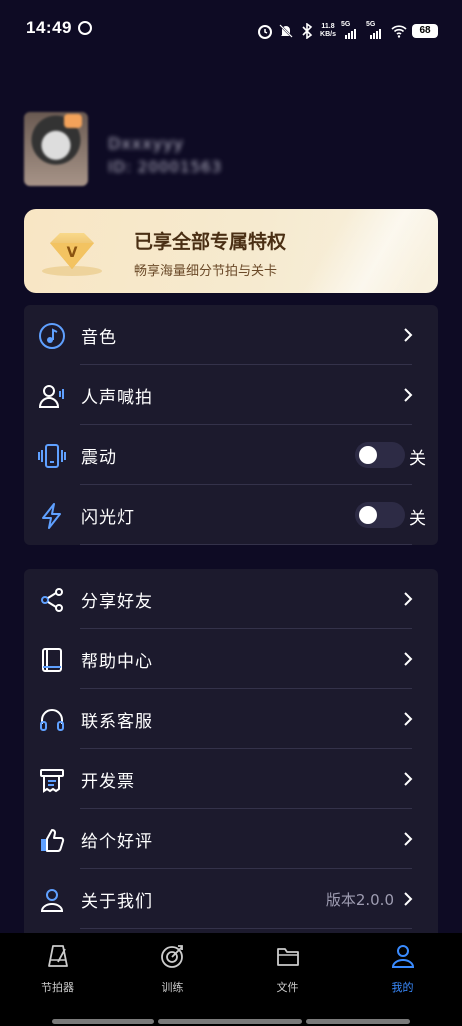 The image size is (462, 1026). Describe the element at coordinates (57, 973) in the screenshot. I see `tab-metronome: 节拍器` at that location.